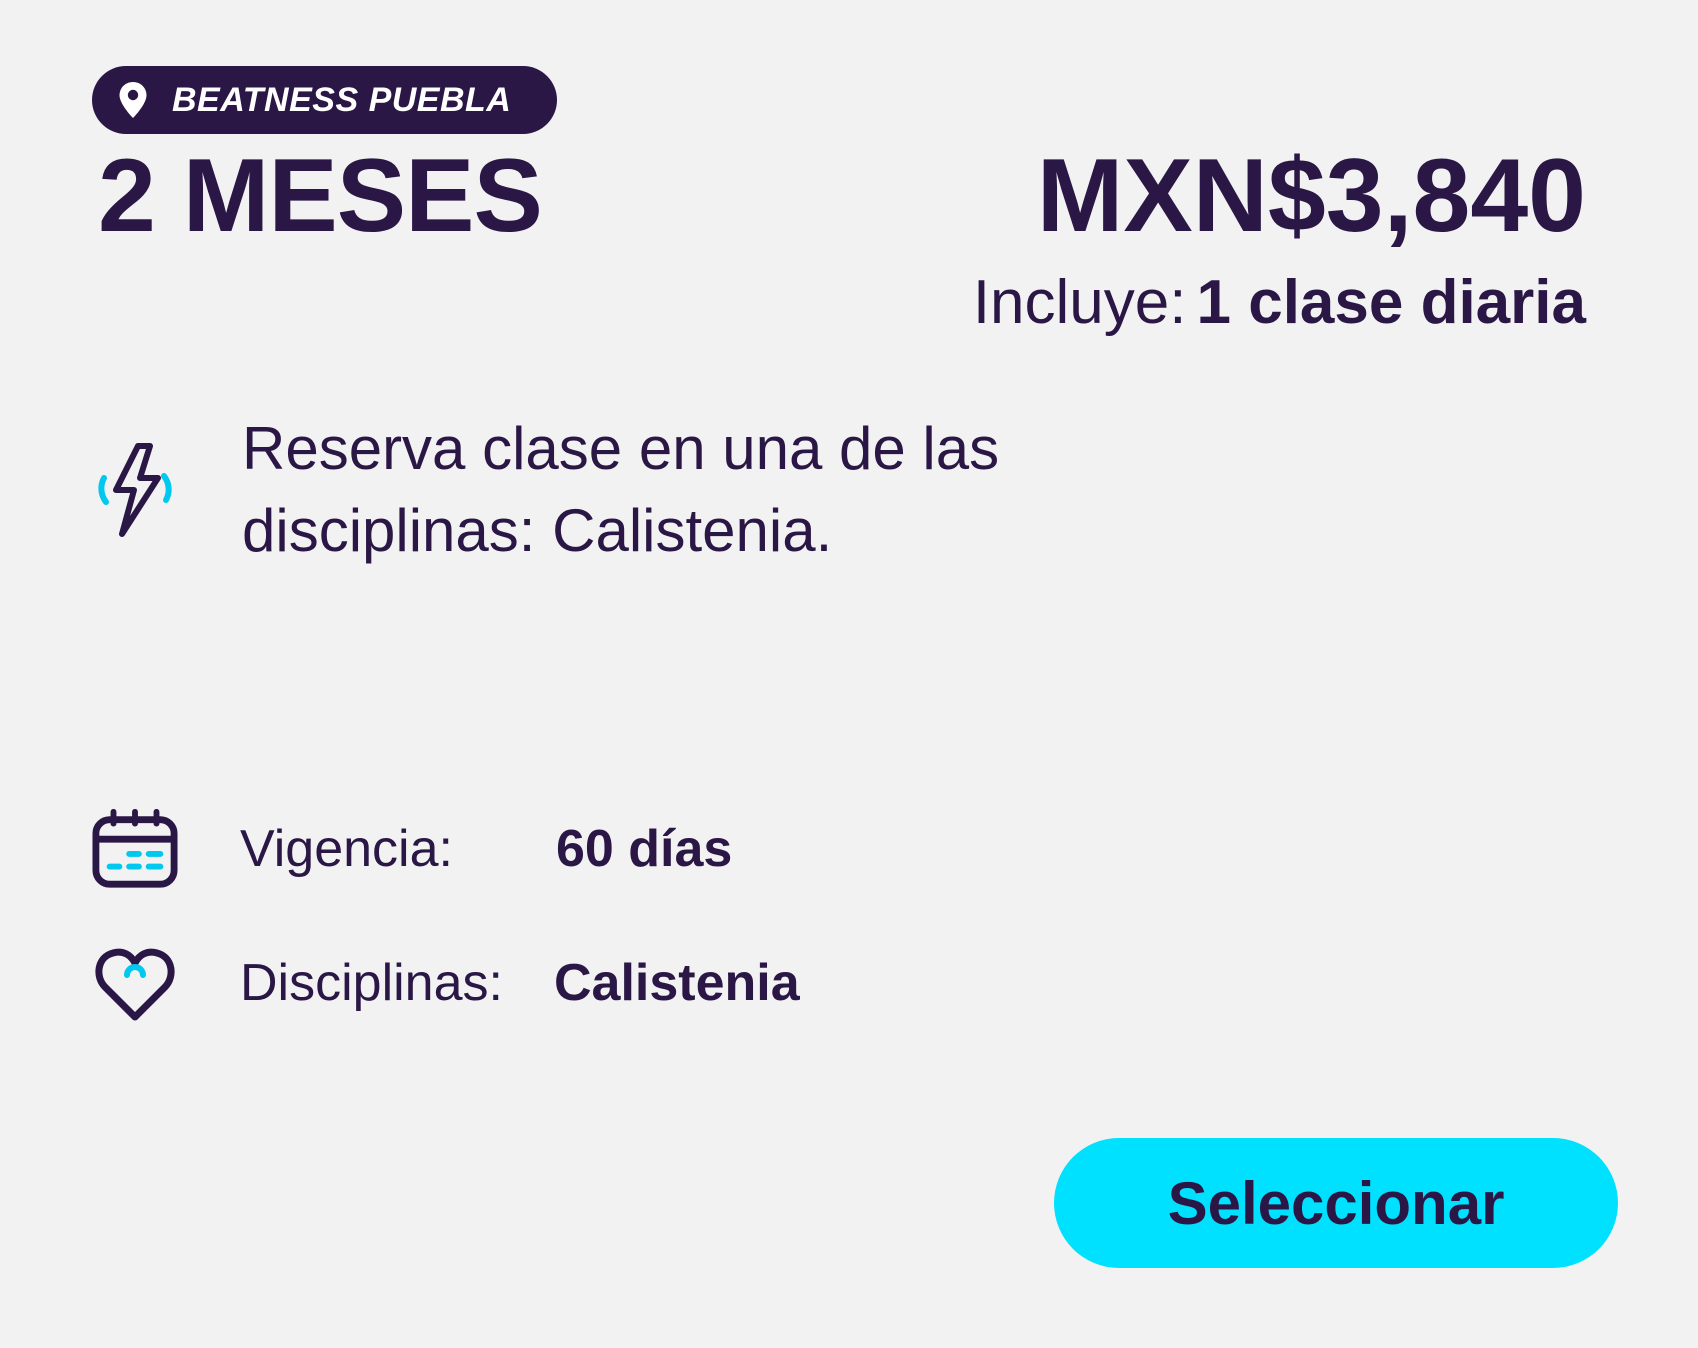 The image size is (1698, 1348). I want to click on select-button: Seleccionar, so click(1336, 1203).